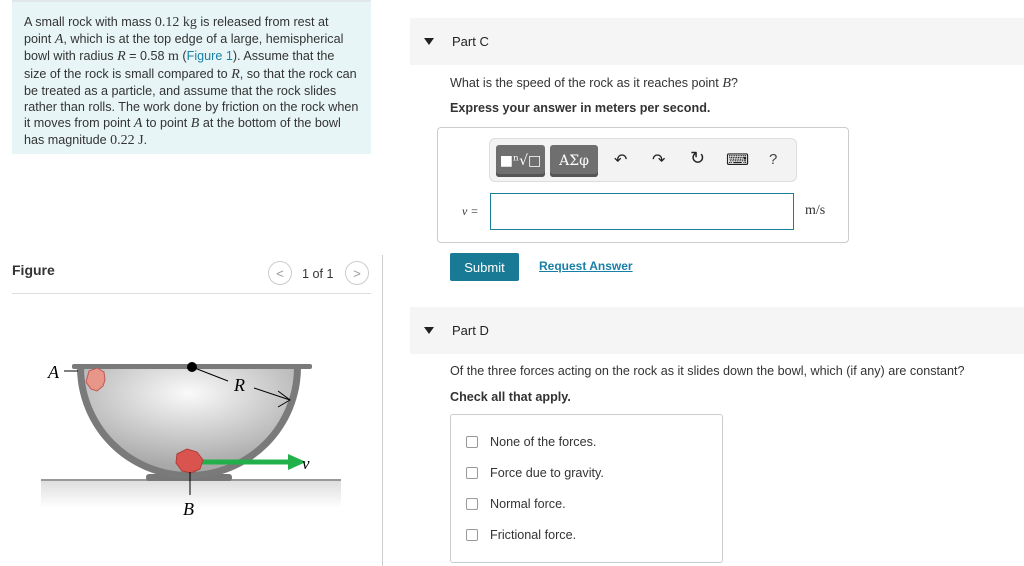 This screenshot has width=1024, height=566. I want to click on var: B, so click(726, 83).